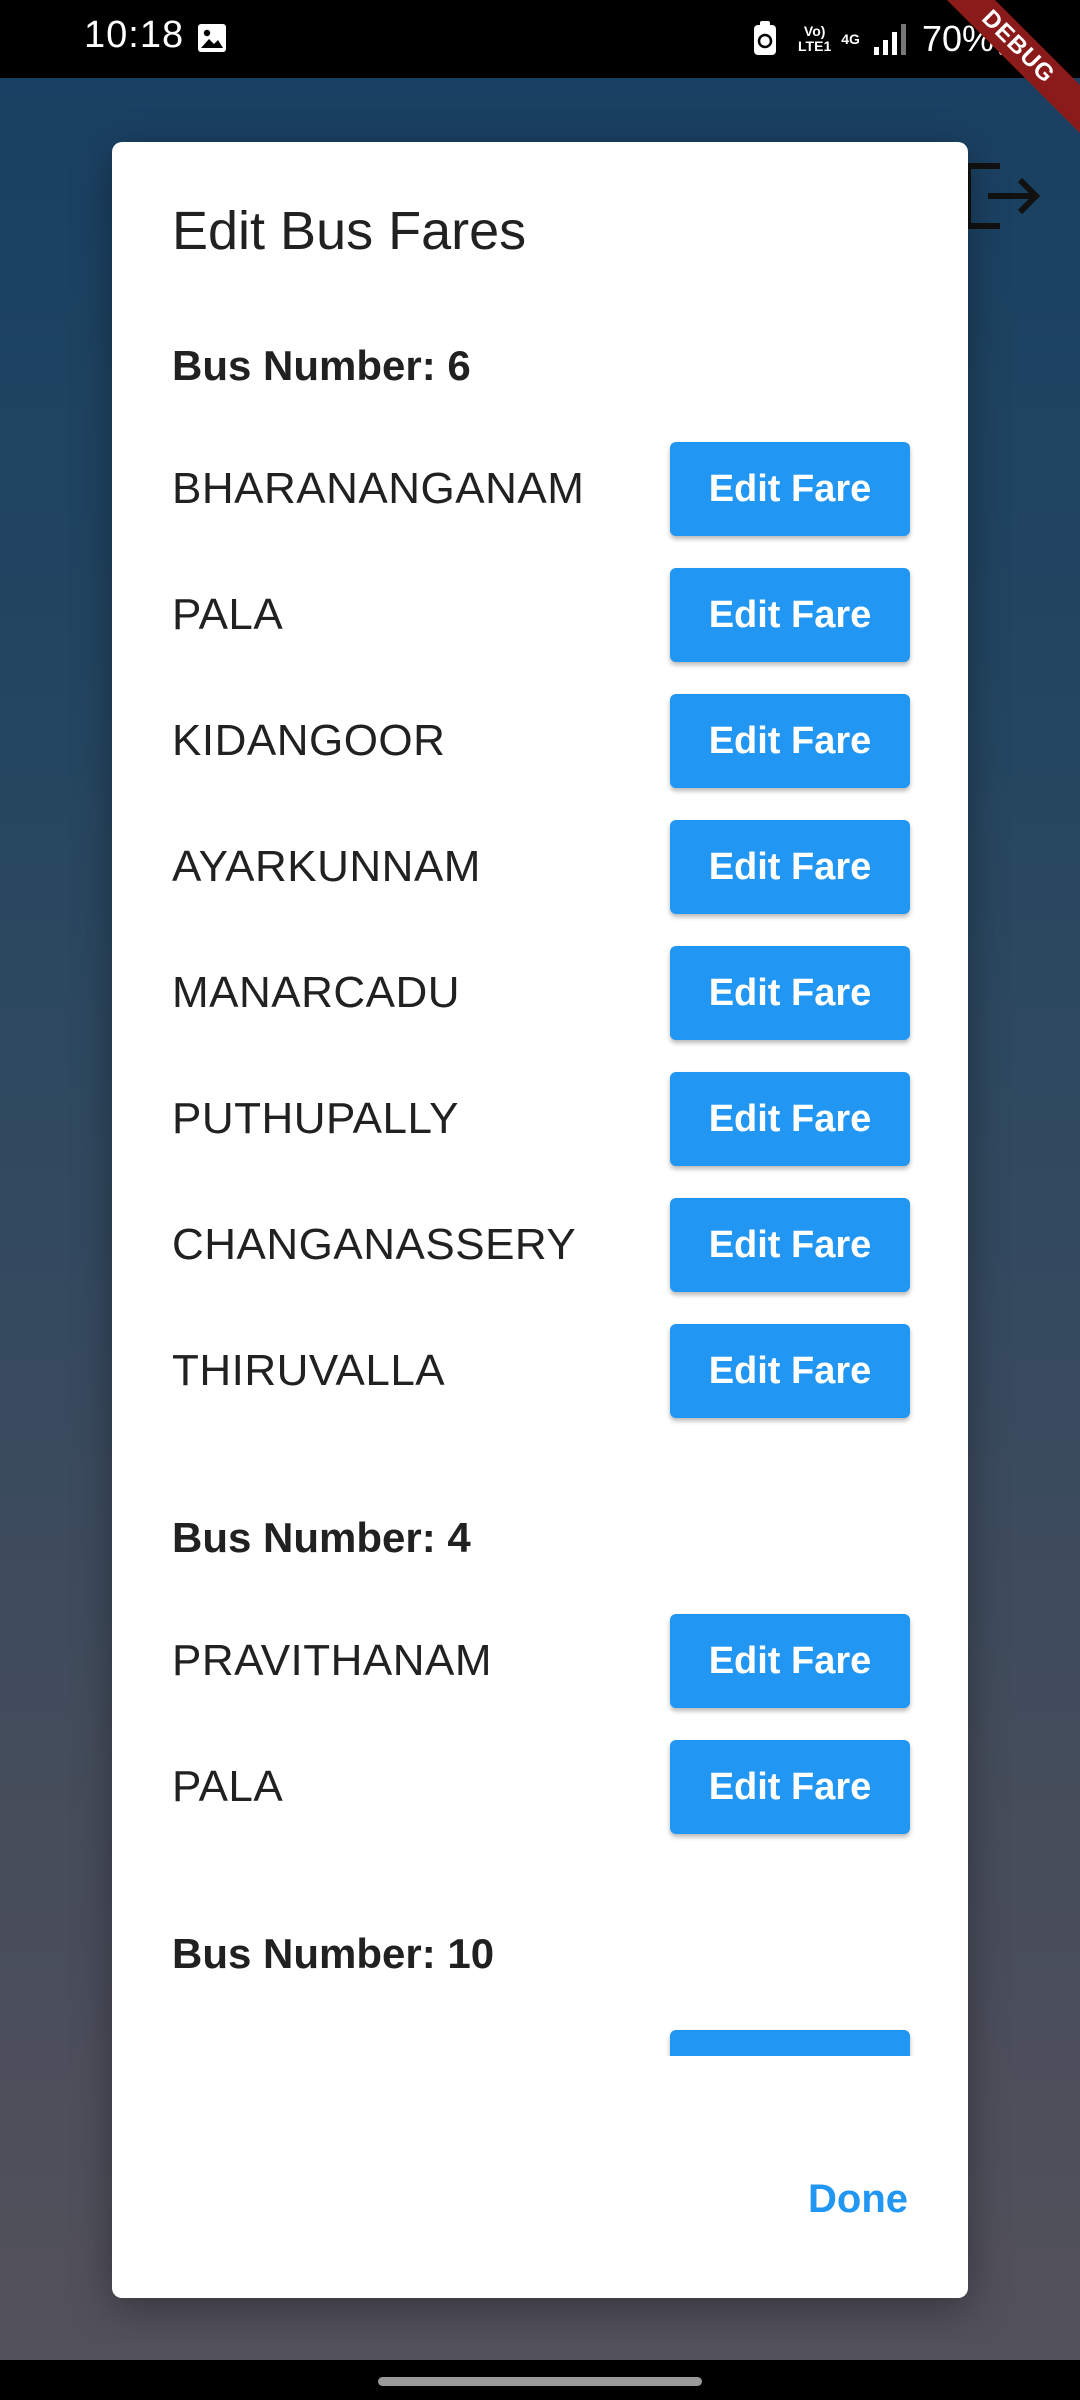 The width and height of the screenshot is (1080, 2400). Describe the element at coordinates (815, 38) in the screenshot. I see `network-label: Vo) LTE1` at that location.